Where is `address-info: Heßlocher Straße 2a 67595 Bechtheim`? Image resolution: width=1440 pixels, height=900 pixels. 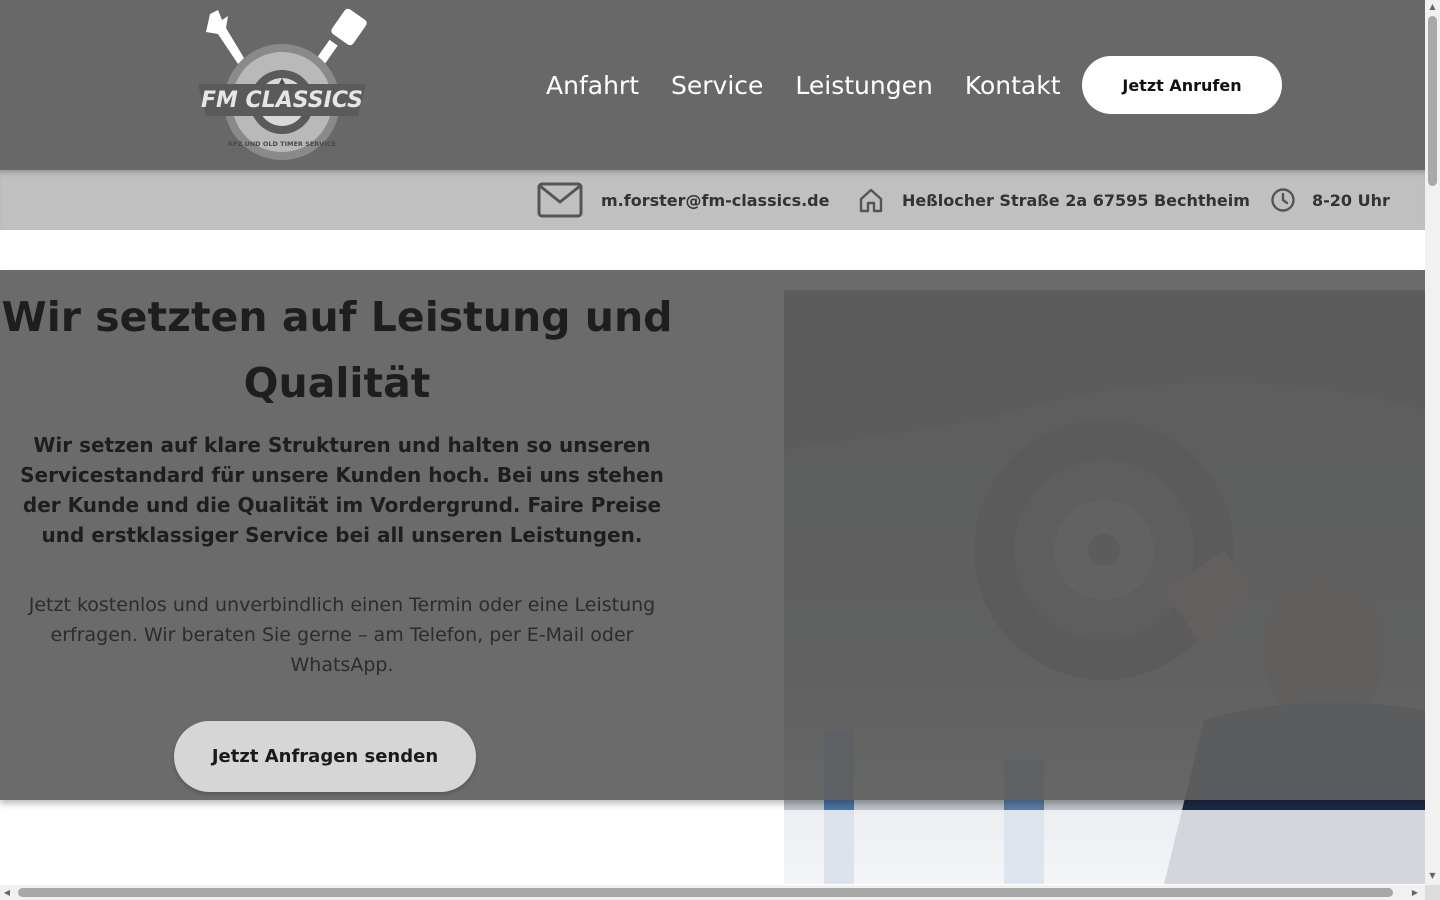
address-info: Heßlocher Straße 2a 67595 Bechtheim is located at coordinates (1054, 200).